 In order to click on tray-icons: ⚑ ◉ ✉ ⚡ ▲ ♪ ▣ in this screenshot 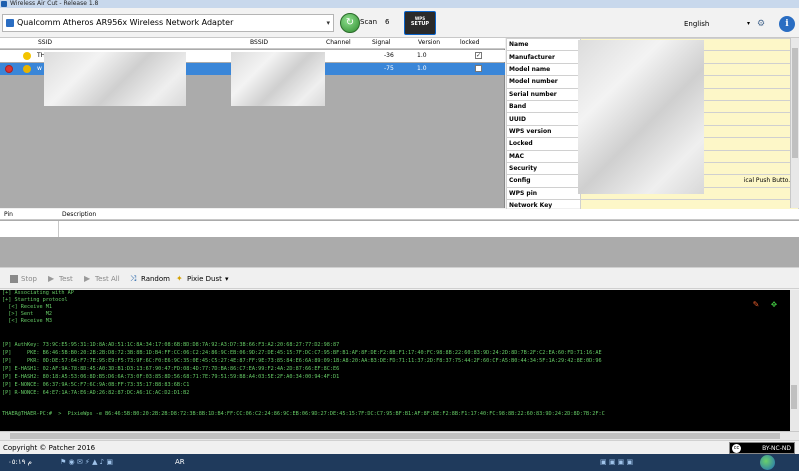, I will do `click(86, 462)`.